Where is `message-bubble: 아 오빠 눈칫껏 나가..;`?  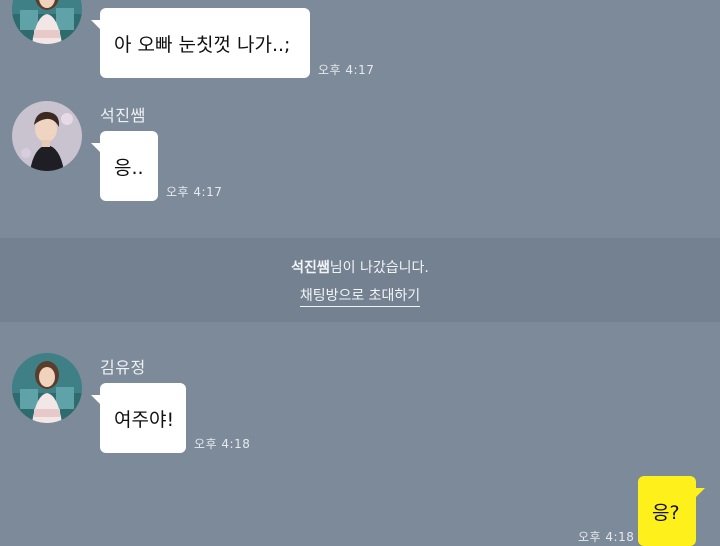 message-bubble: 아 오빠 눈칫껏 나가..; is located at coordinates (200, 43).